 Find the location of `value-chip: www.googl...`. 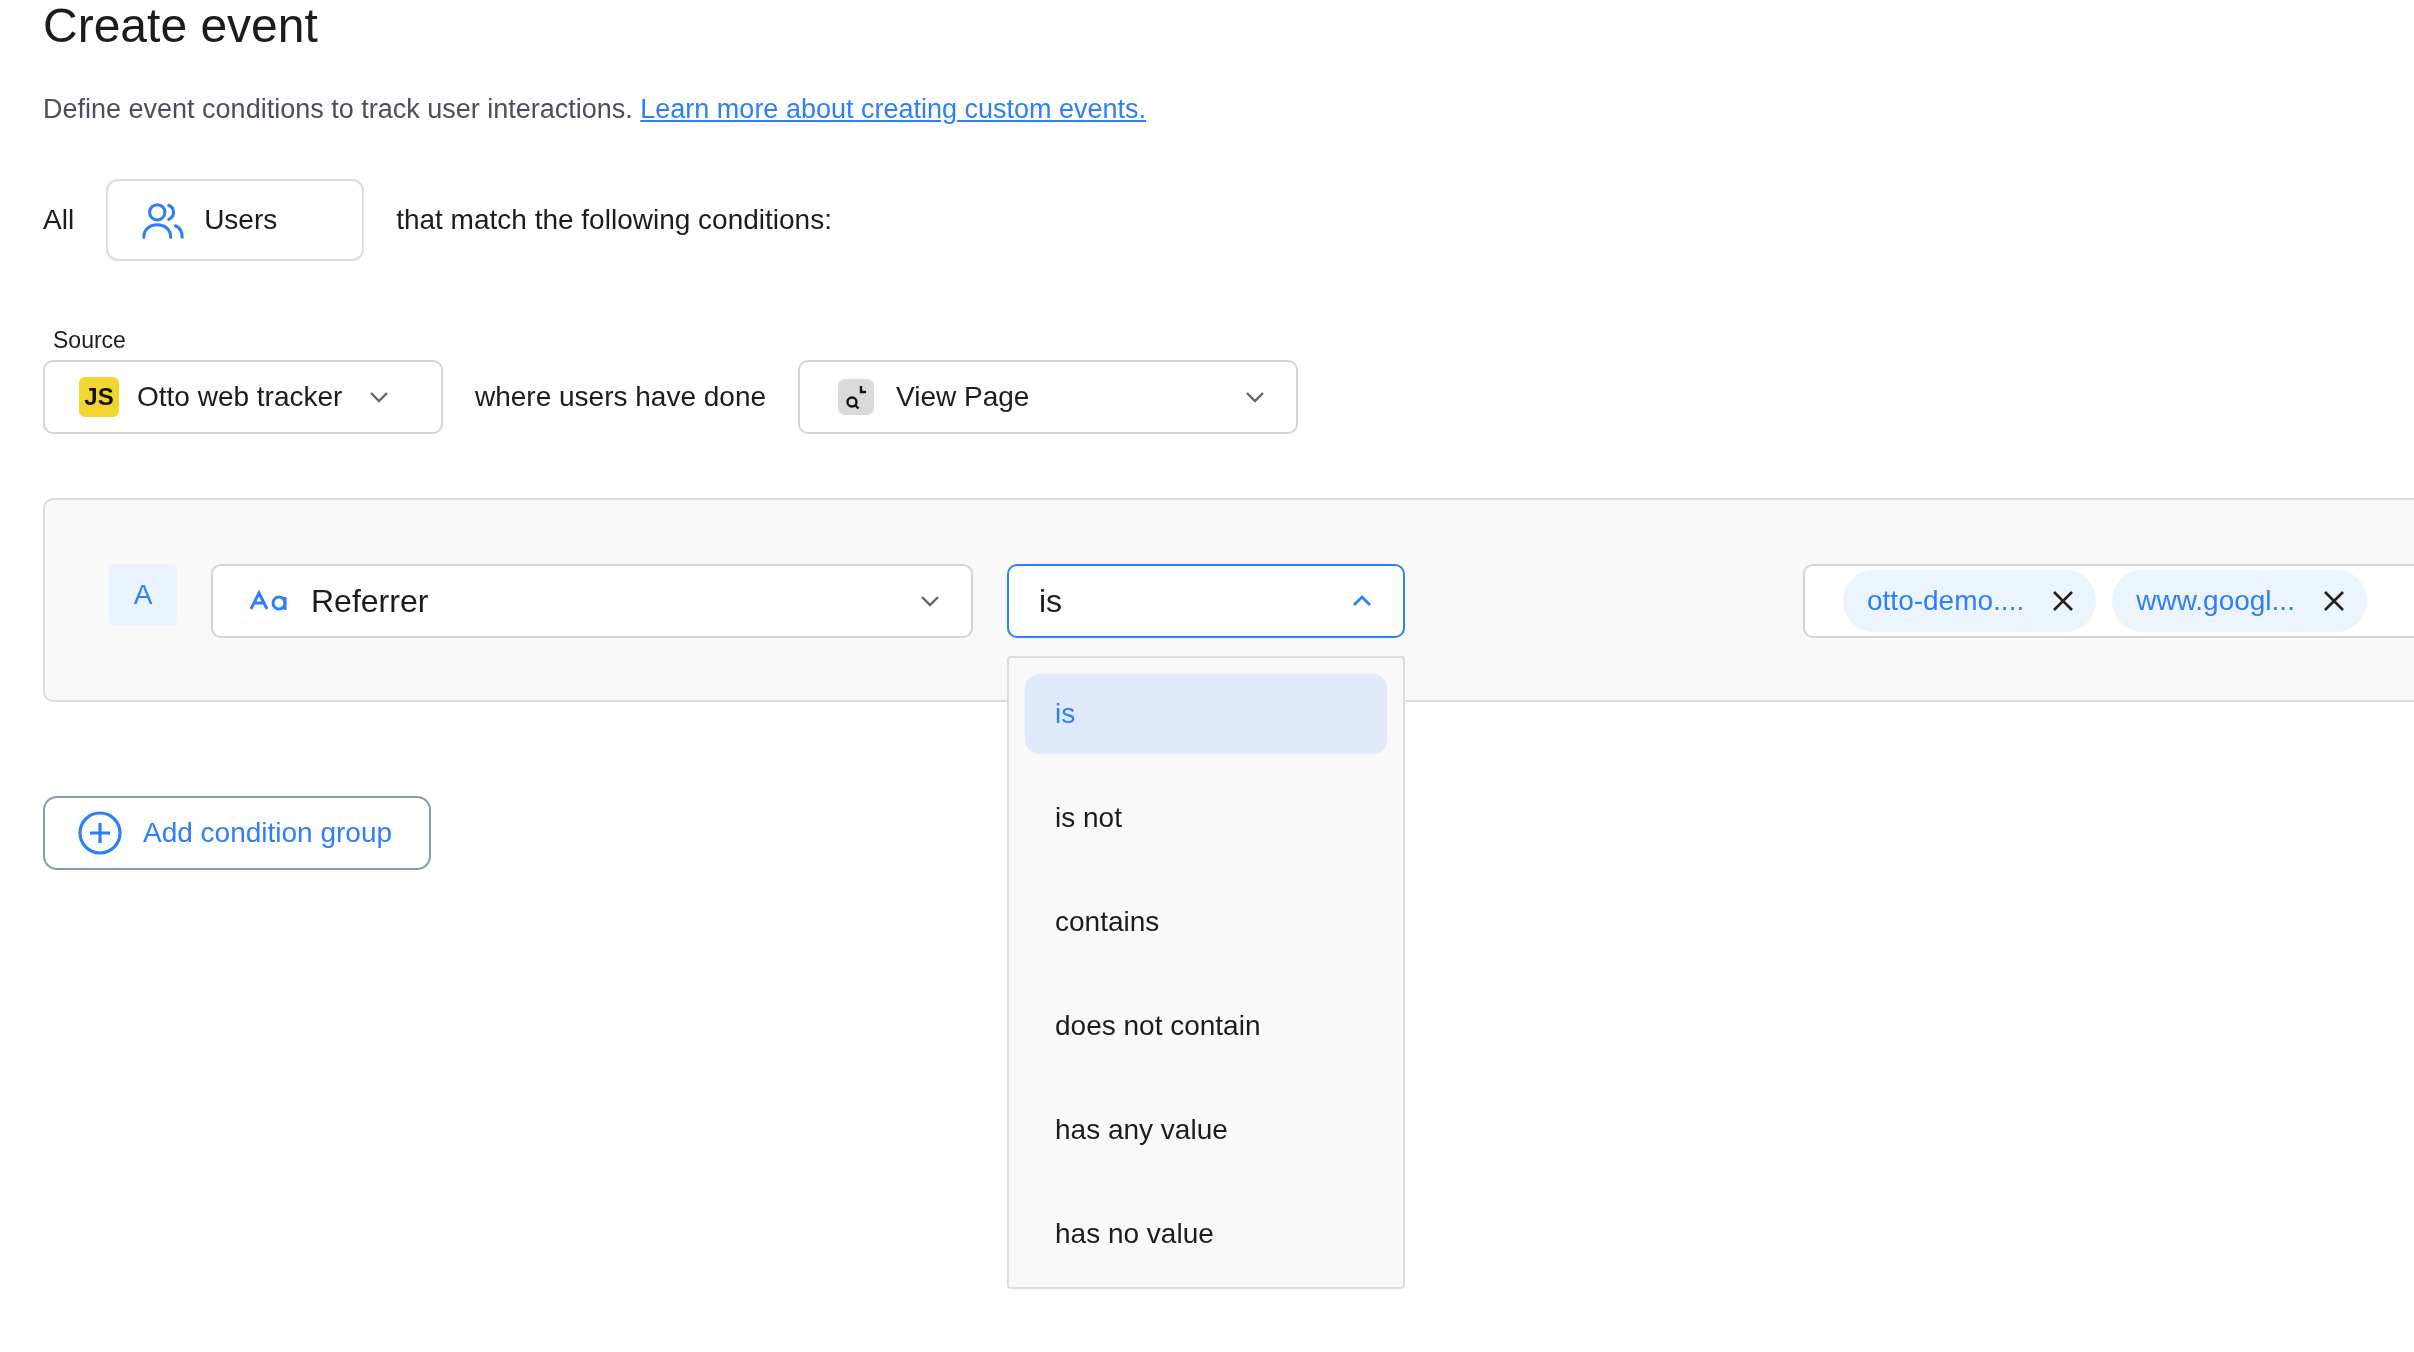

value-chip: www.googl... is located at coordinates (2239, 601).